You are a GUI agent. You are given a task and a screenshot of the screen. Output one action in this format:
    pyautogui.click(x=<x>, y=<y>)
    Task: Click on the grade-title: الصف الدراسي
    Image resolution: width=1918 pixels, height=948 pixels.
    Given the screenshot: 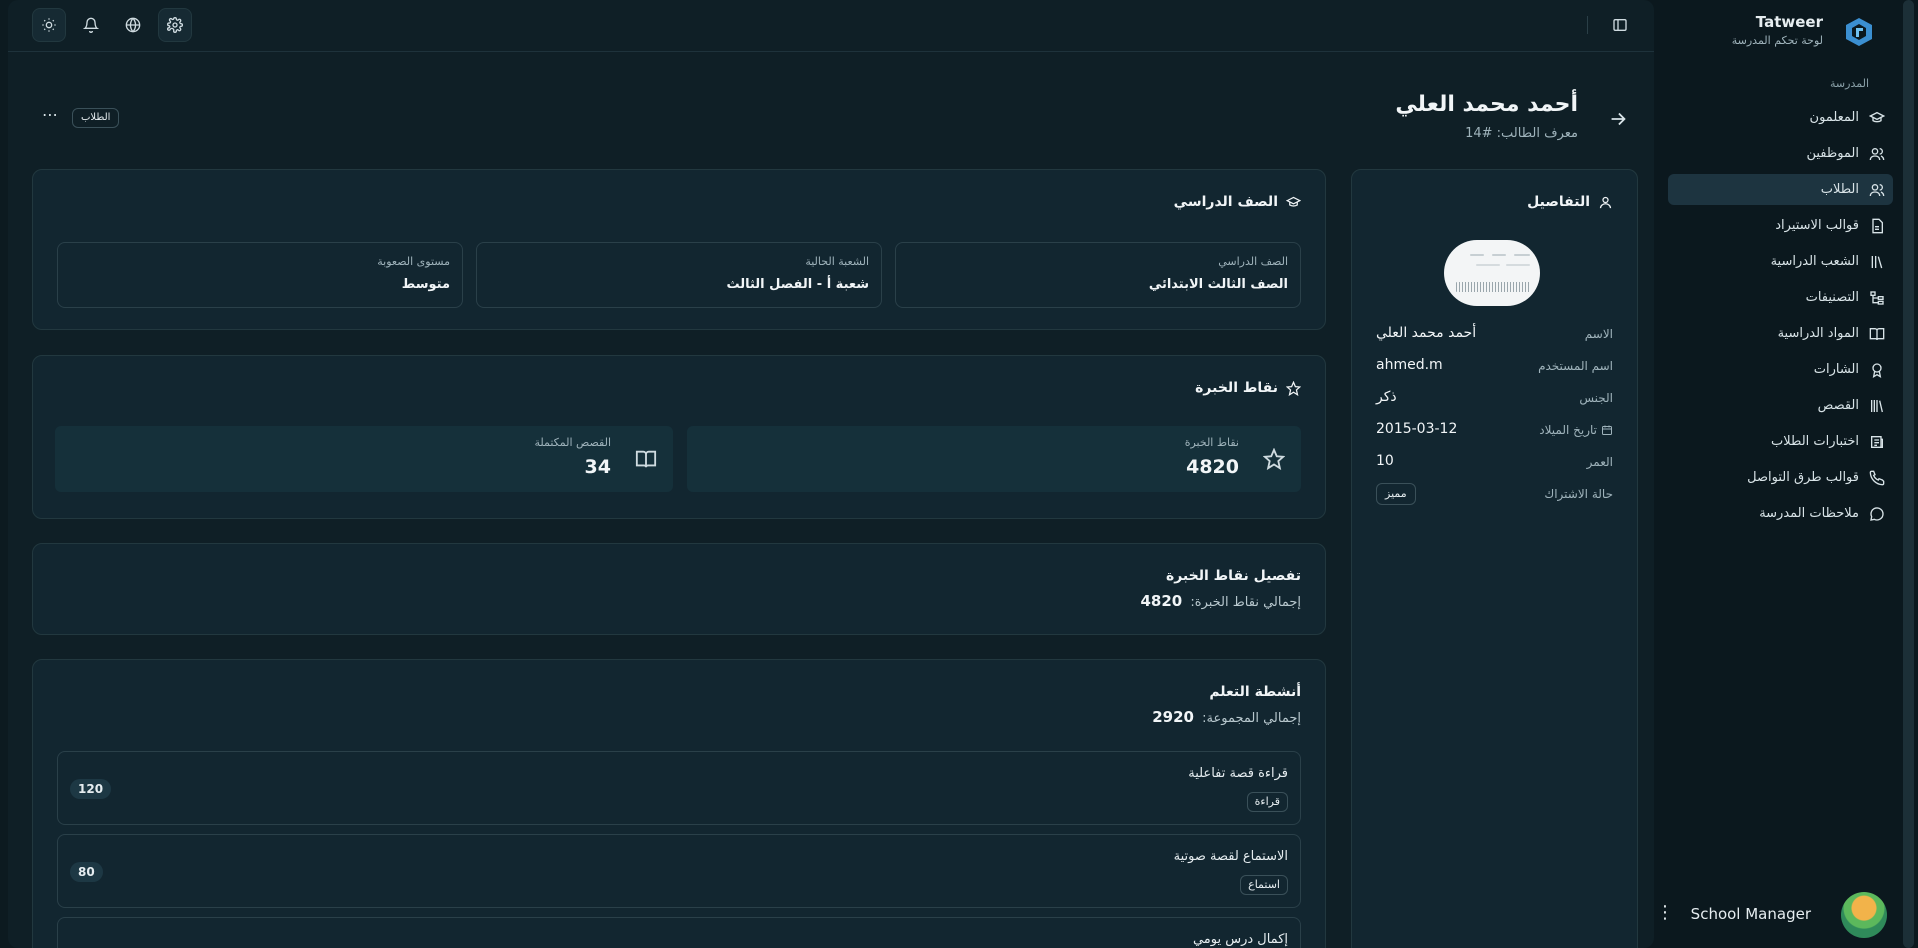 What is the action you would take?
    pyautogui.click(x=1237, y=202)
    